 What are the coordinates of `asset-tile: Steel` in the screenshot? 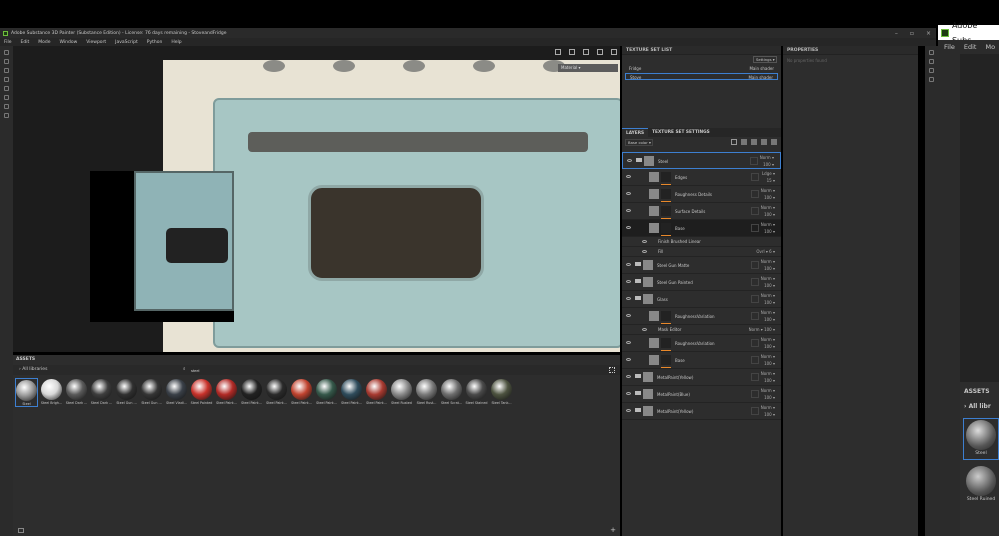 It's located at (26, 392).